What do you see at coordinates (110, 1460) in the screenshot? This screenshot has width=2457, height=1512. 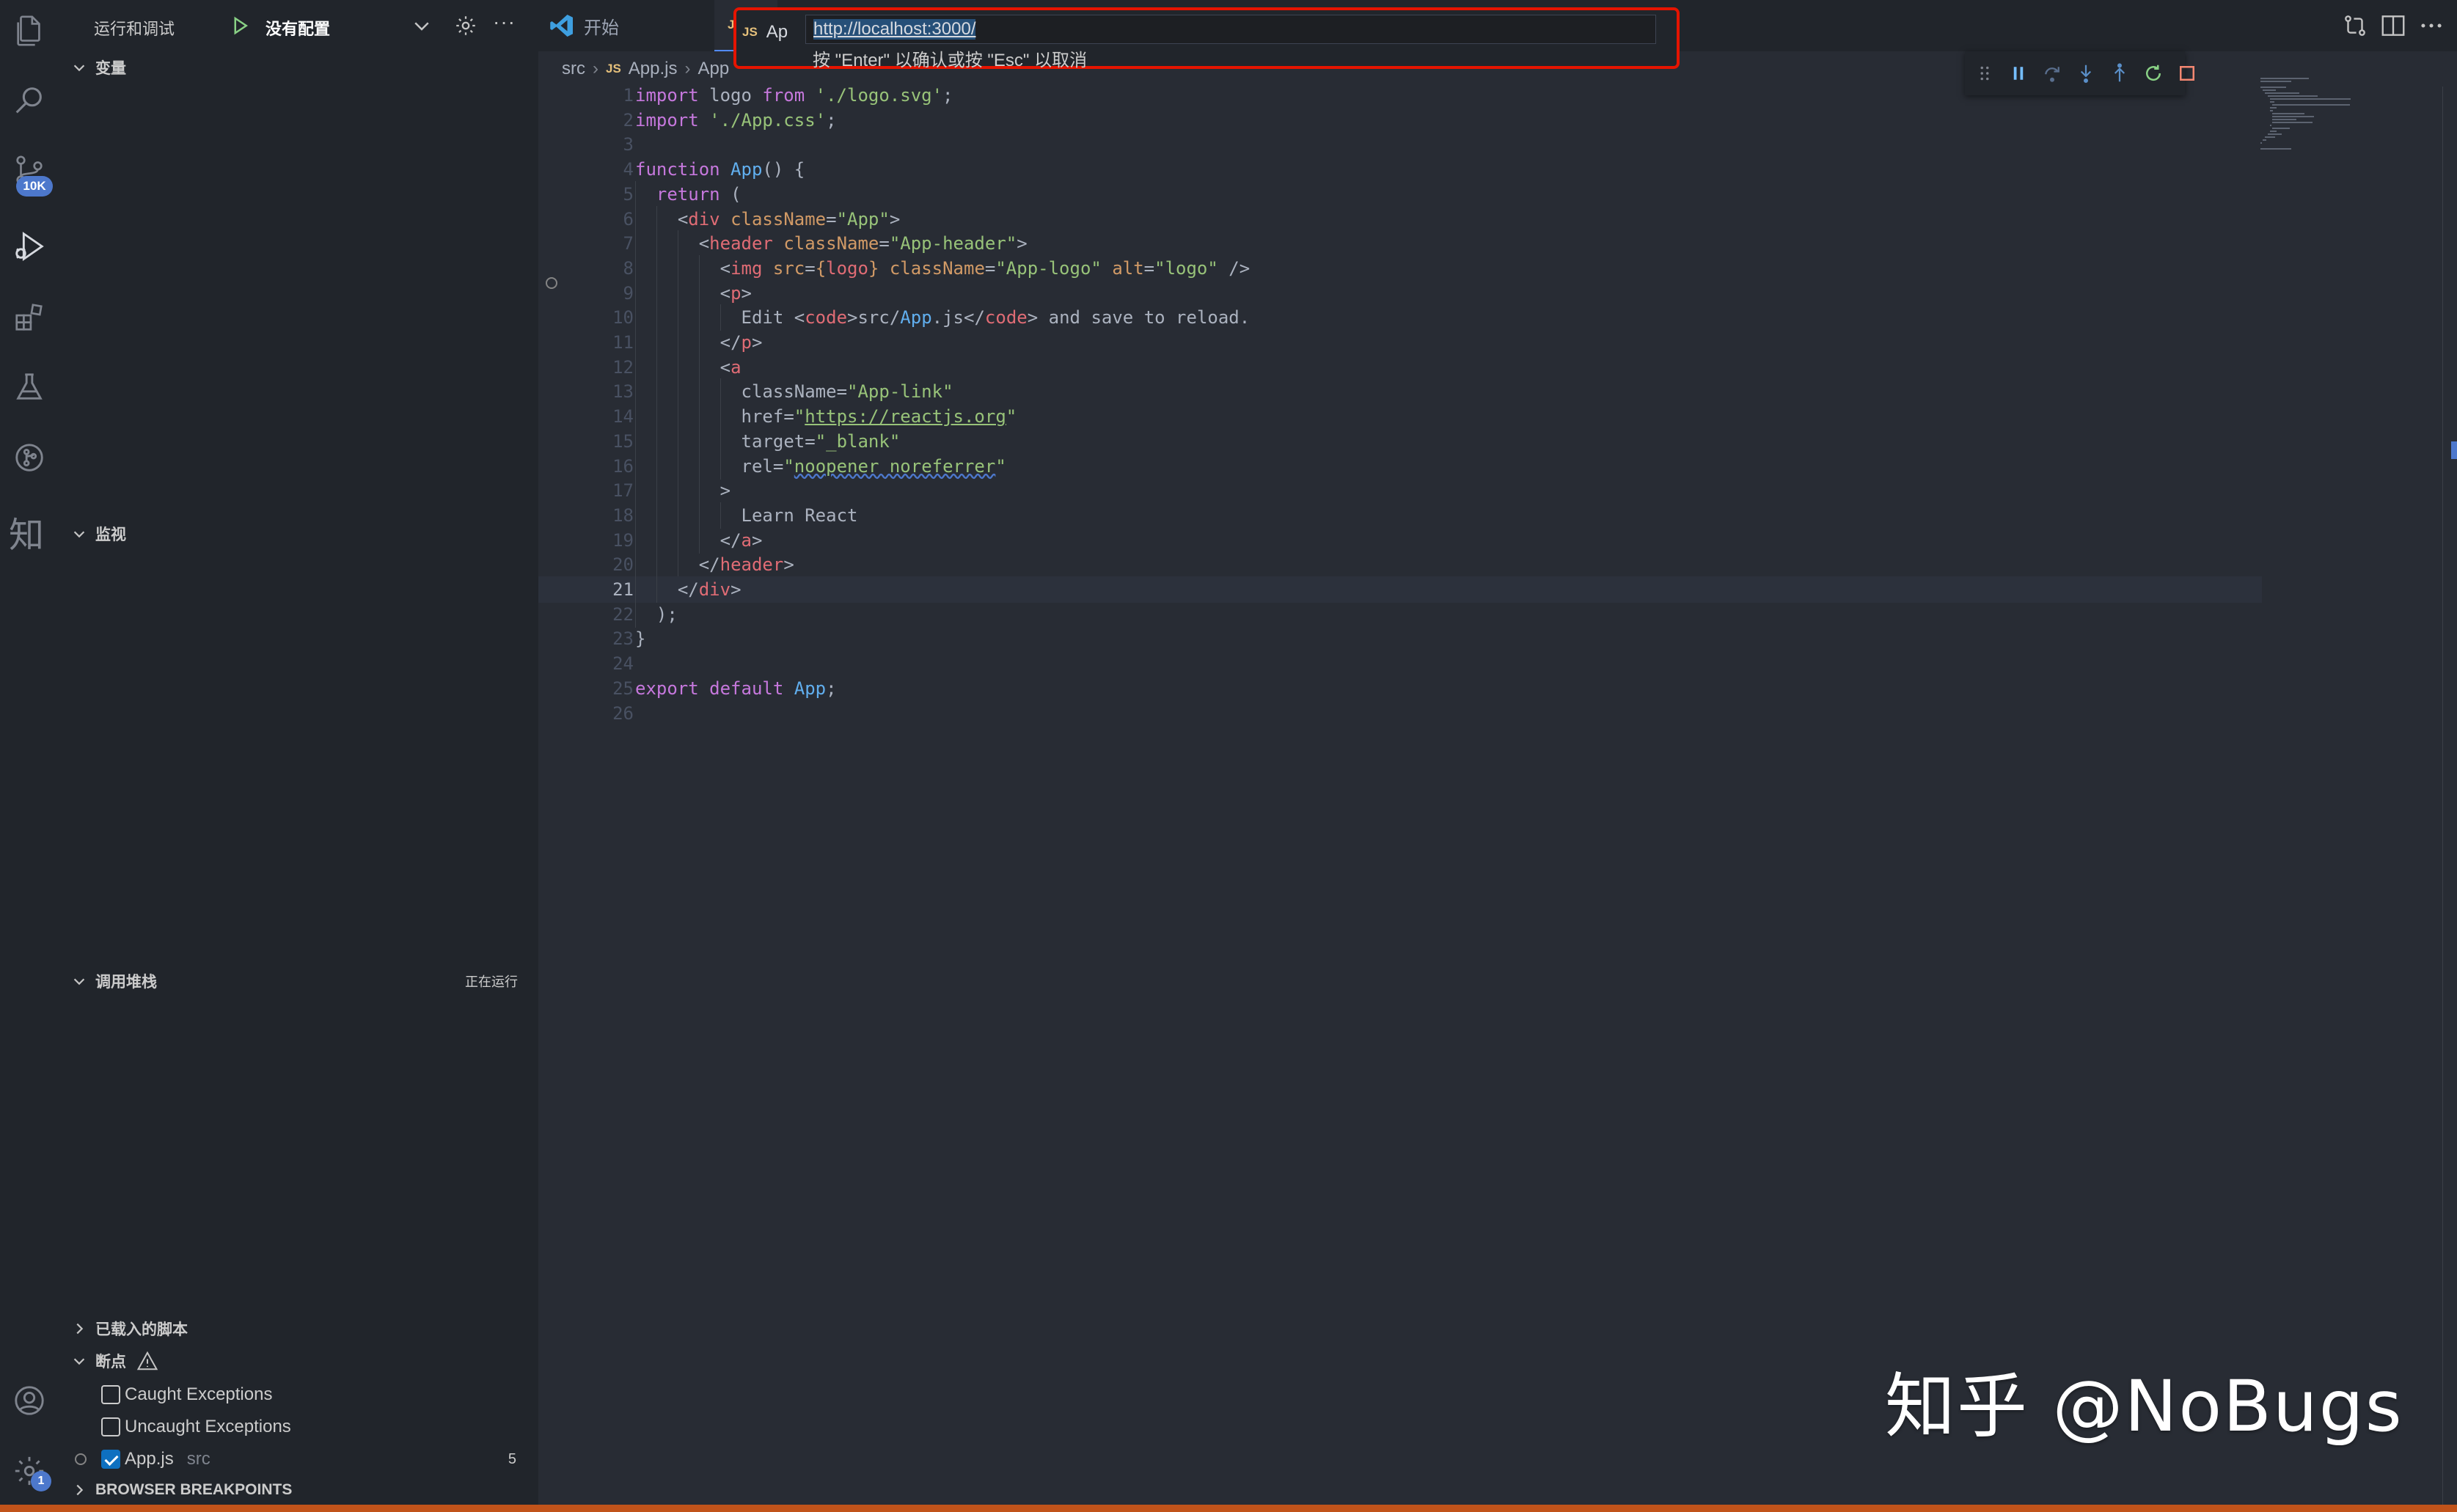 I see `app-js-breakpoint-checkbox` at bounding box center [110, 1460].